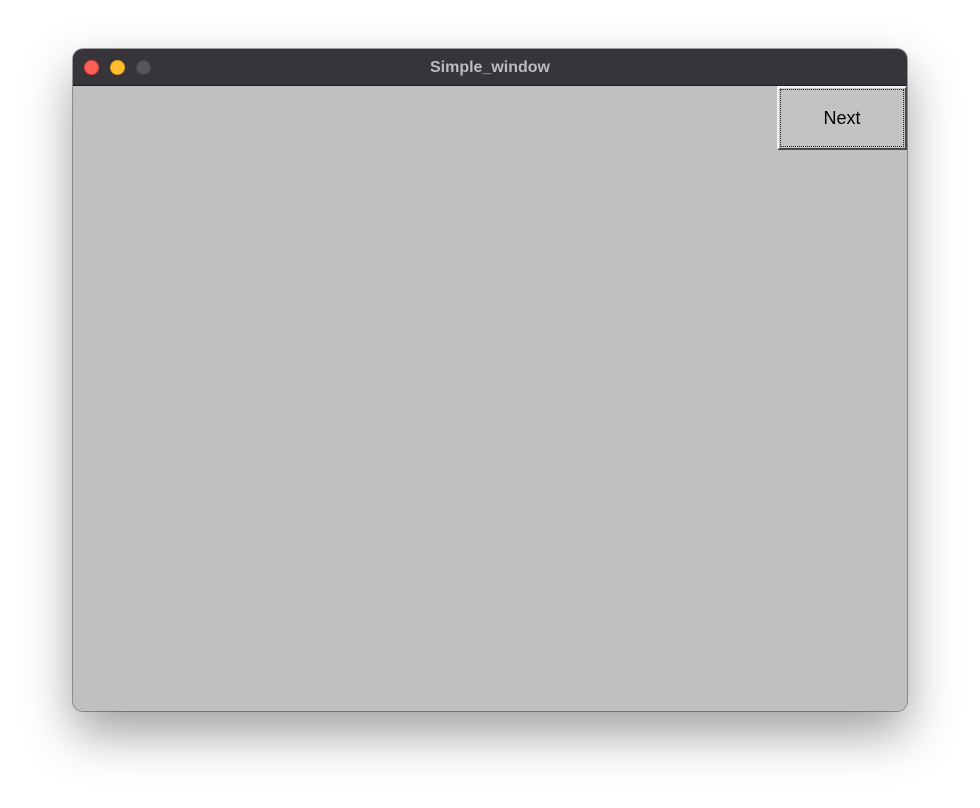 This screenshot has width=980, height=808. I want to click on title-bar: Simple_window, so click(490, 67).